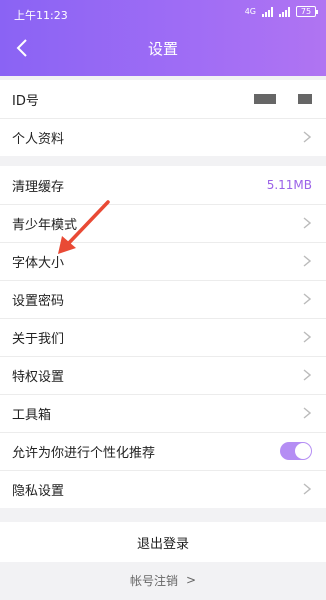 Image resolution: width=326 pixels, height=600 pixels. I want to click on row-privilege-settings-label: 特权设置, so click(38, 377).